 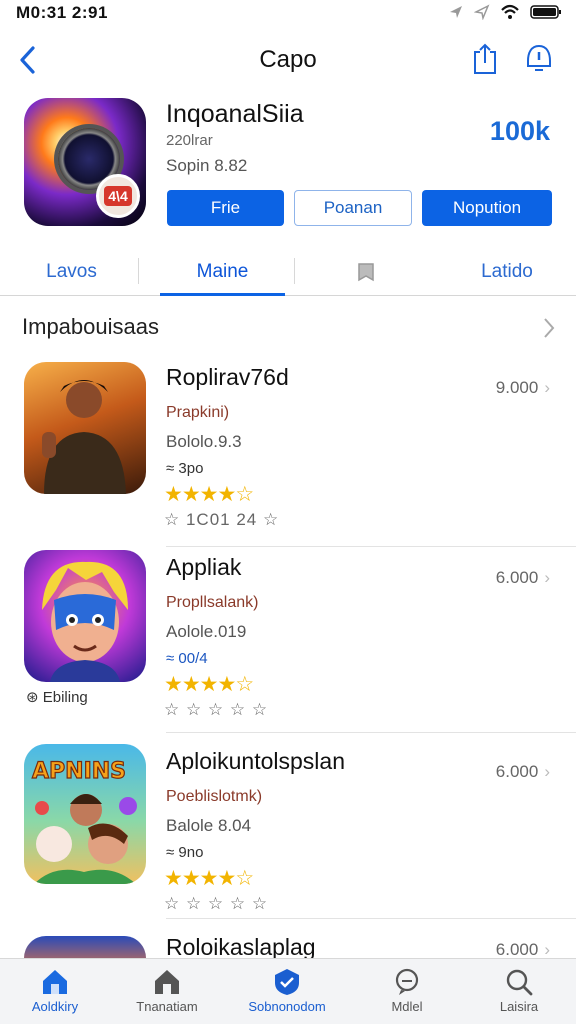 What do you see at coordinates (549, 328) in the screenshot?
I see `chevron-right-icon` at bounding box center [549, 328].